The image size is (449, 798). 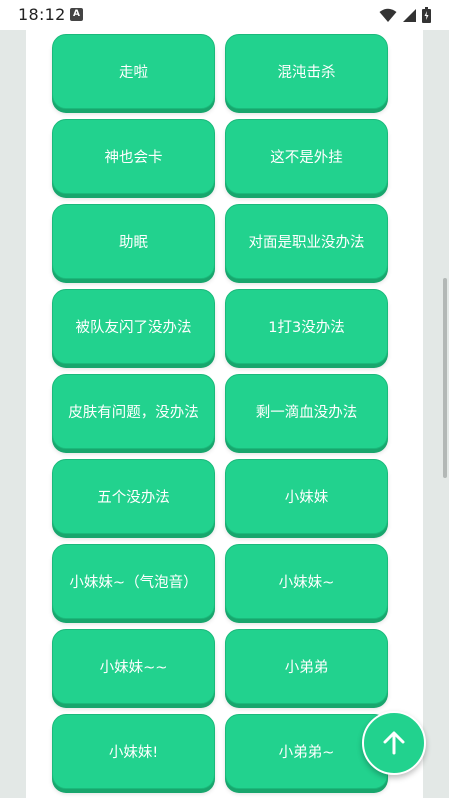 What do you see at coordinates (224, 15) in the screenshot?
I see `status-bar: 18:12 A` at bounding box center [224, 15].